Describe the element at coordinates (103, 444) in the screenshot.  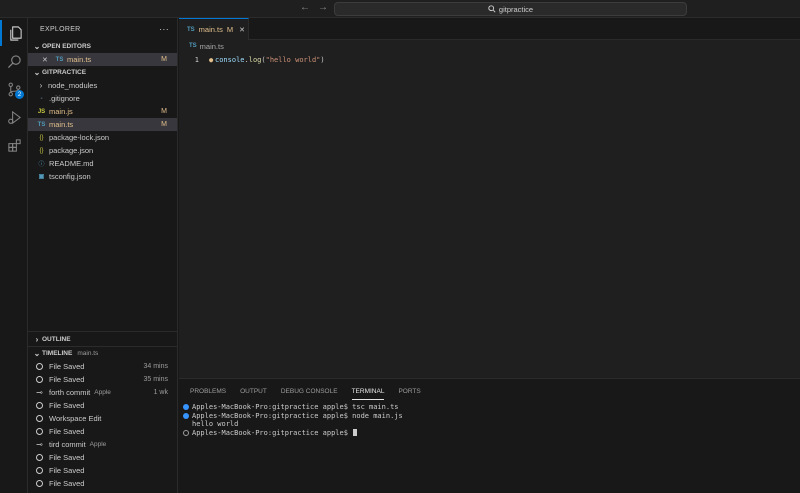
I see `timeline-item: ⊸ tird commit Apple` at that location.